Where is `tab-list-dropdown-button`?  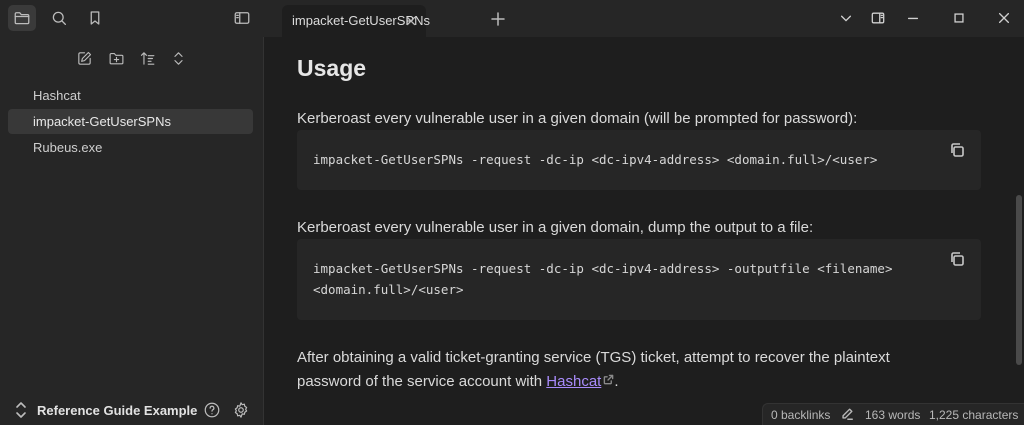
tab-list-dropdown-button is located at coordinates (846, 18).